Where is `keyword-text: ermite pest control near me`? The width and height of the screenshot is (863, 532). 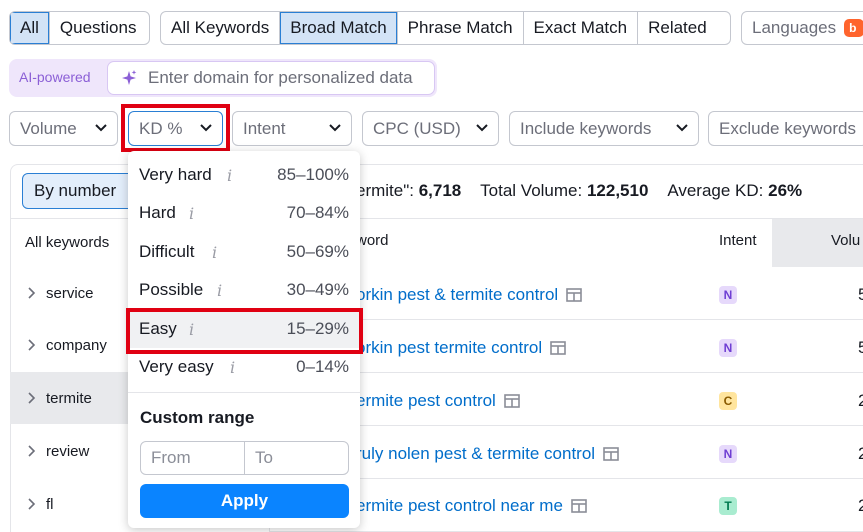
keyword-text: ermite pest control near me is located at coordinates (459, 505).